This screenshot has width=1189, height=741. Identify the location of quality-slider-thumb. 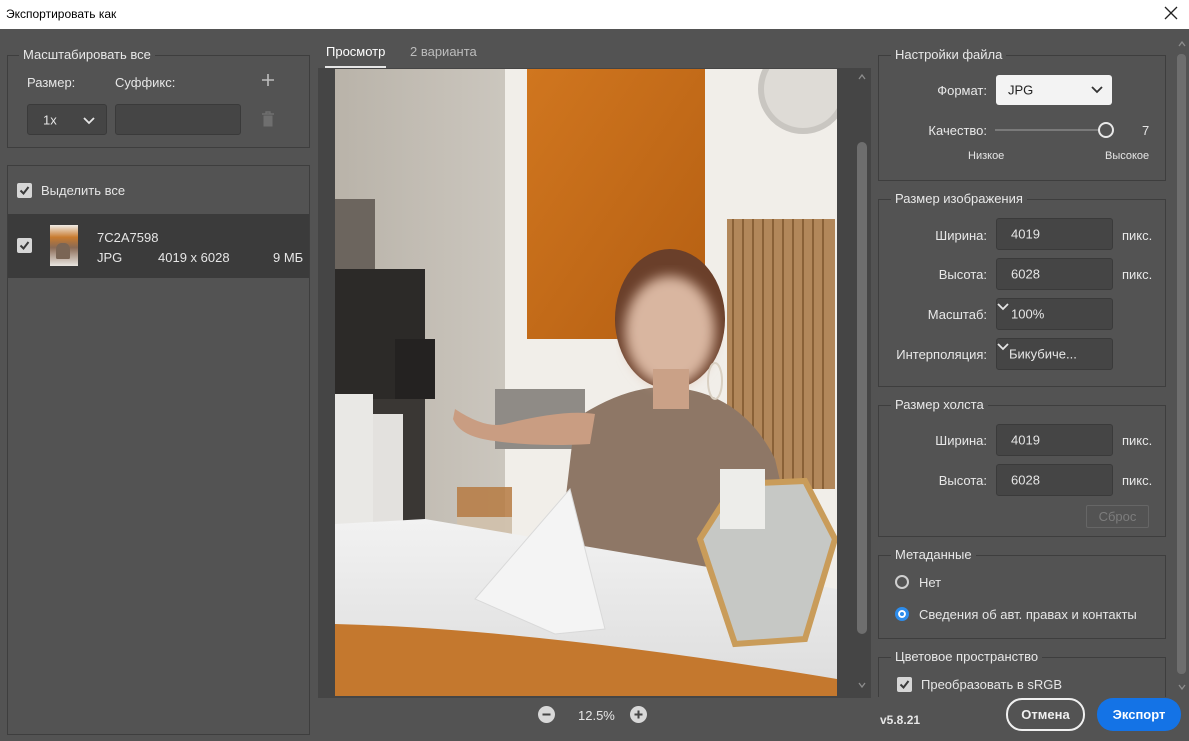
(1106, 130).